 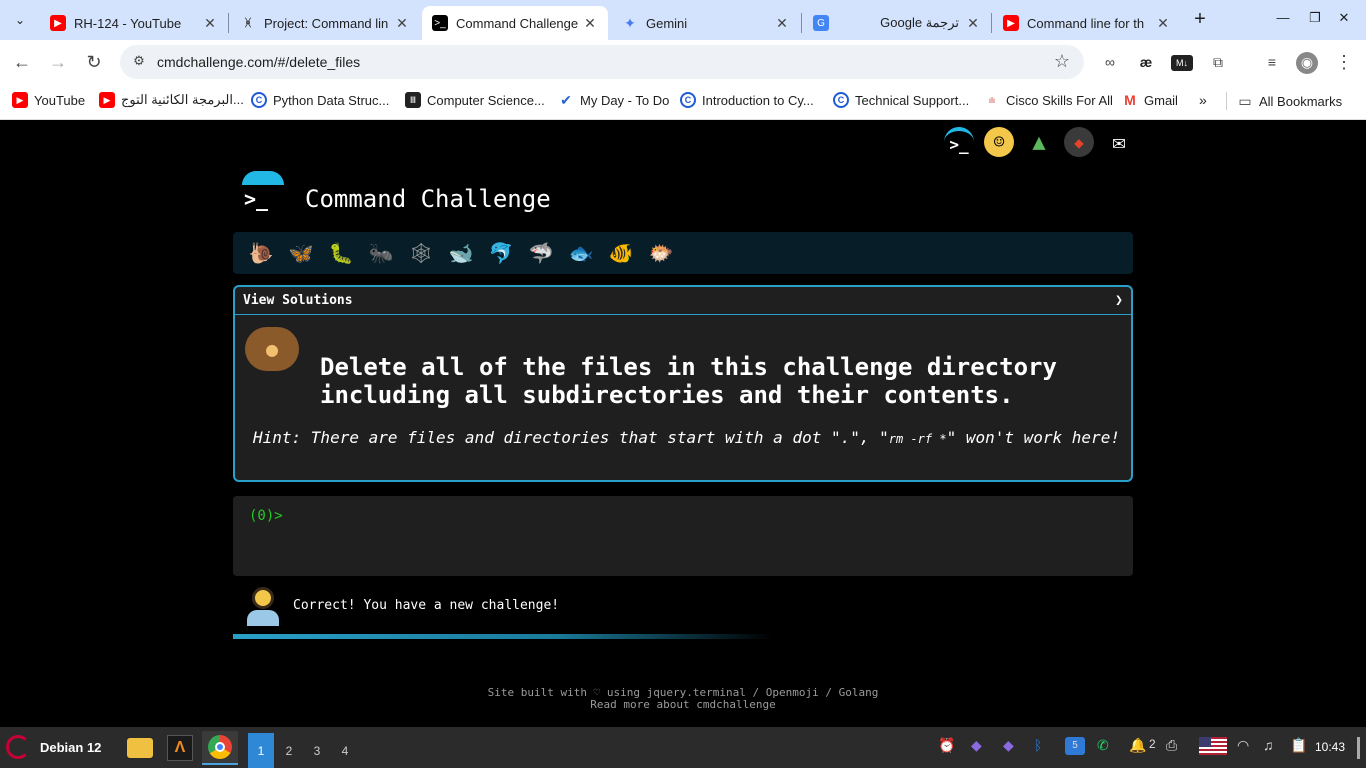 I want to click on workspace-2: 2, so click(x=289, y=750).